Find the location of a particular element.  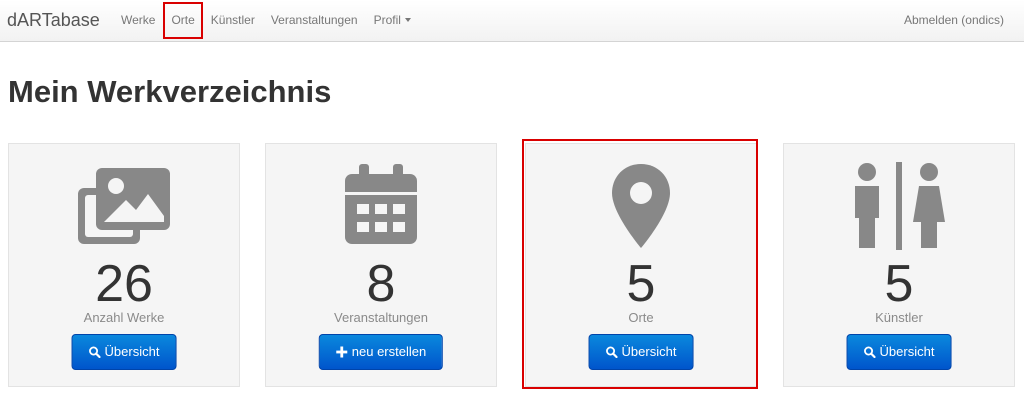

uebersicht-werke-button: Übersicht is located at coordinates (124, 352).